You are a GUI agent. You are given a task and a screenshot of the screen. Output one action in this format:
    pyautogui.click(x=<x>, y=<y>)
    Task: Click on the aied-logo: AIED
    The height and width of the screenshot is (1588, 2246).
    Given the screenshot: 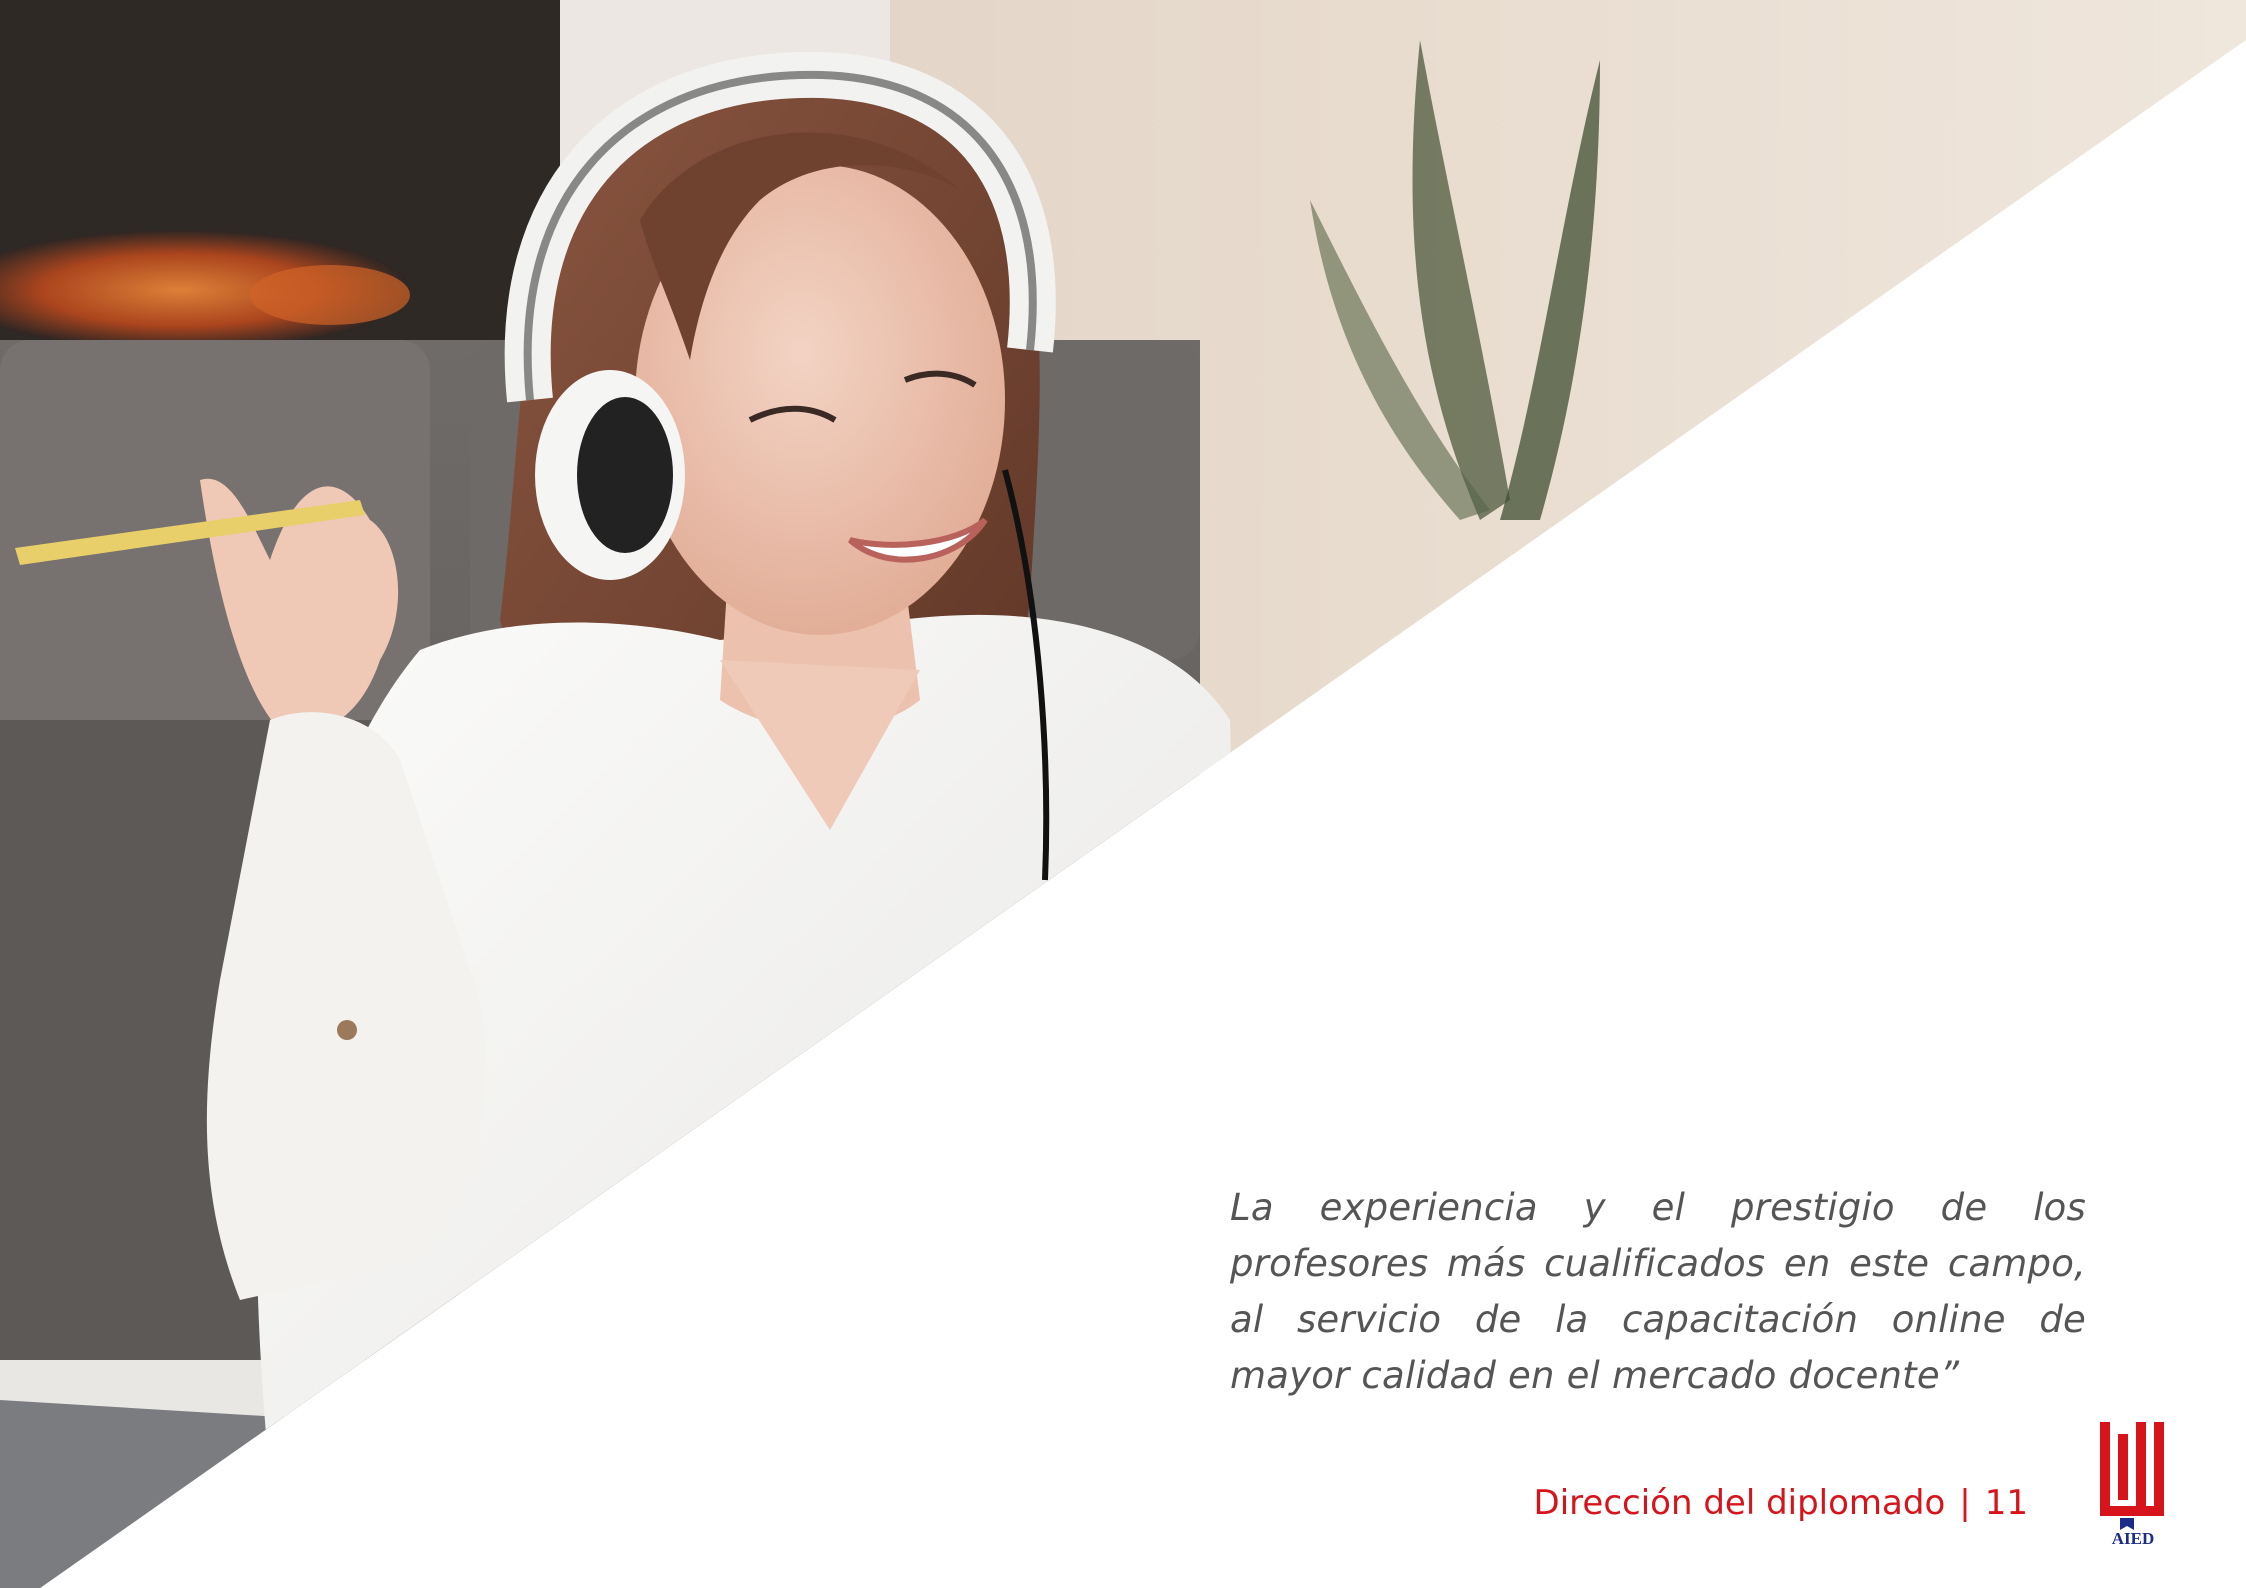 What is the action you would take?
    pyautogui.click(x=2132, y=1485)
    